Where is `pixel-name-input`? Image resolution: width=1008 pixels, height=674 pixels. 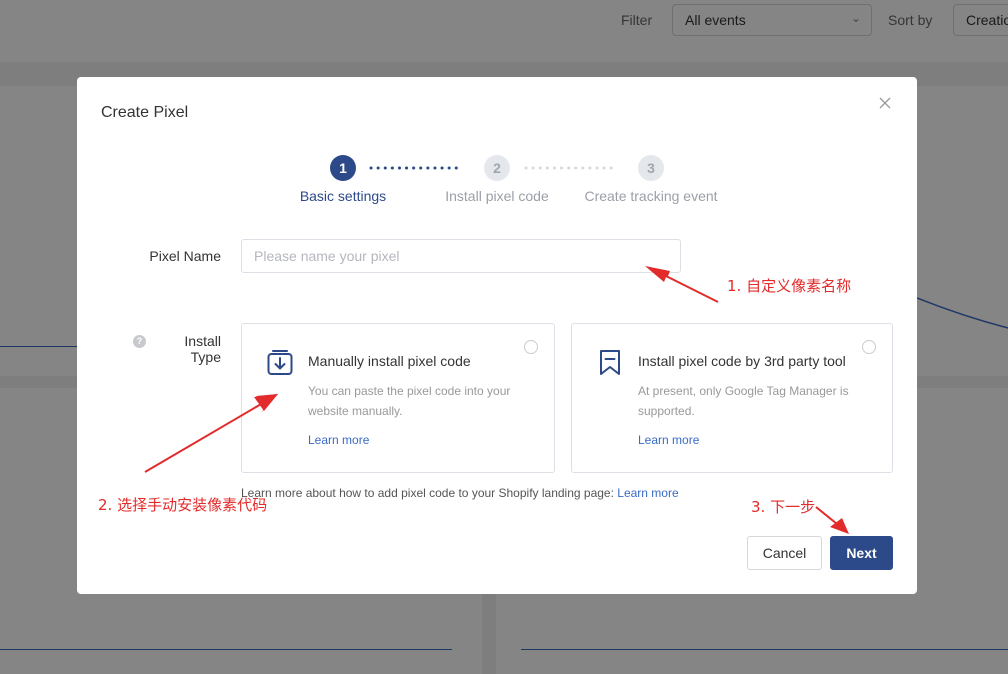
pixel-name-input is located at coordinates (461, 256).